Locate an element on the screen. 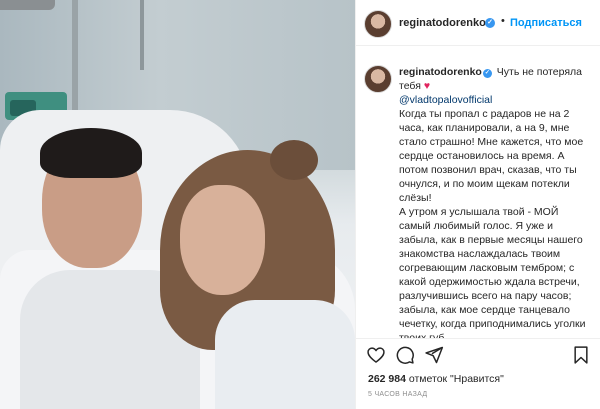 This screenshot has width=600, height=409. likes-number: 262 984 is located at coordinates (387, 379).